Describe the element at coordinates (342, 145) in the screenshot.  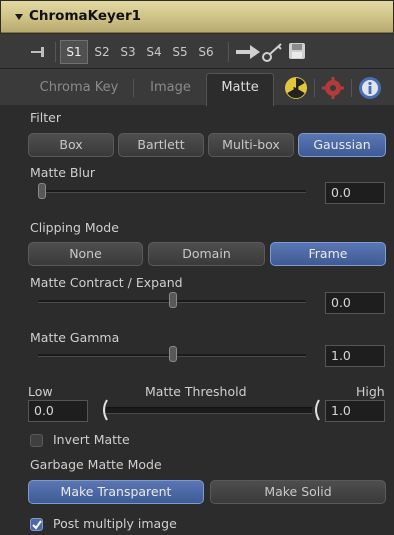
I see `filter-gaussian-button: Gaussian` at that location.